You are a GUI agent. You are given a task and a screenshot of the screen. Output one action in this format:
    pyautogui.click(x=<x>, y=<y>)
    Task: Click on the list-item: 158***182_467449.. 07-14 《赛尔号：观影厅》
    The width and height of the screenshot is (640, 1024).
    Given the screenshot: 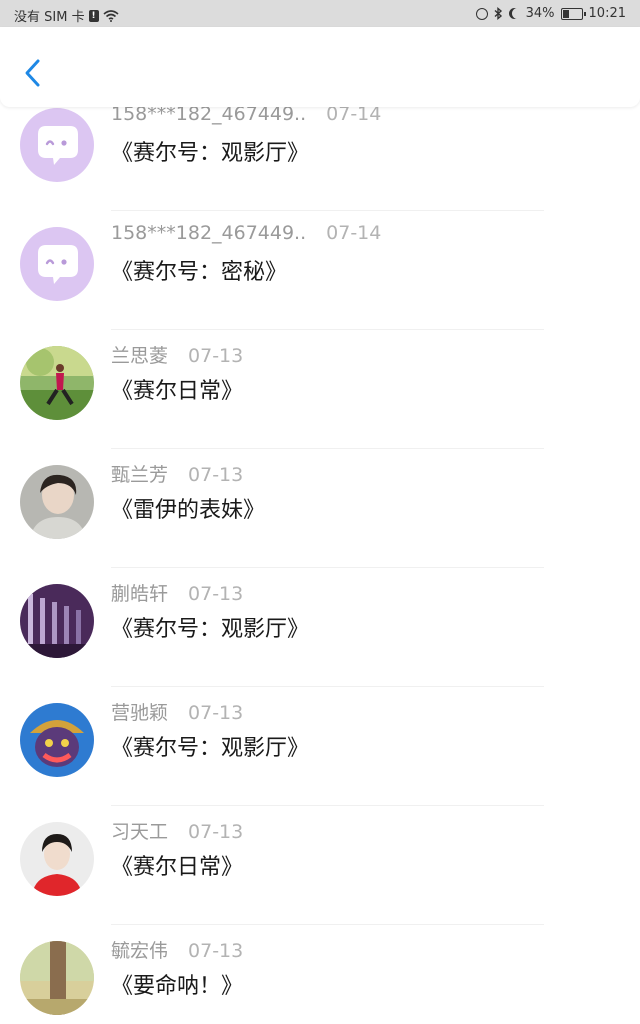 What is the action you would take?
    pyautogui.click(x=320, y=159)
    